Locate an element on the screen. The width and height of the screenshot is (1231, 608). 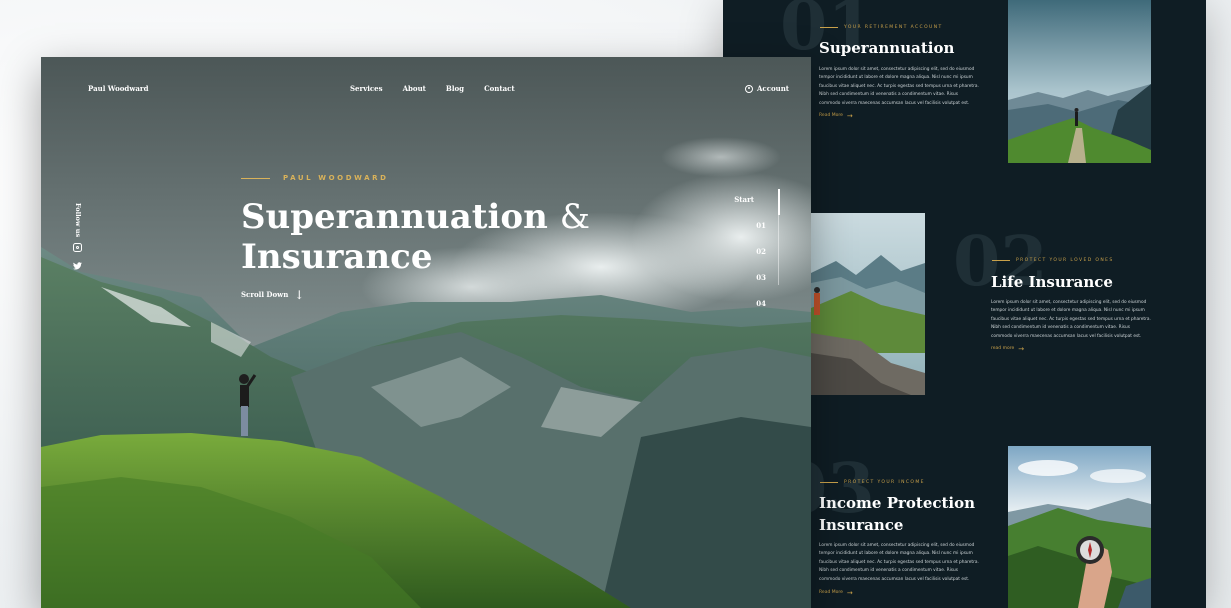
hiker-ridge-photo is located at coordinates (1079, 81).